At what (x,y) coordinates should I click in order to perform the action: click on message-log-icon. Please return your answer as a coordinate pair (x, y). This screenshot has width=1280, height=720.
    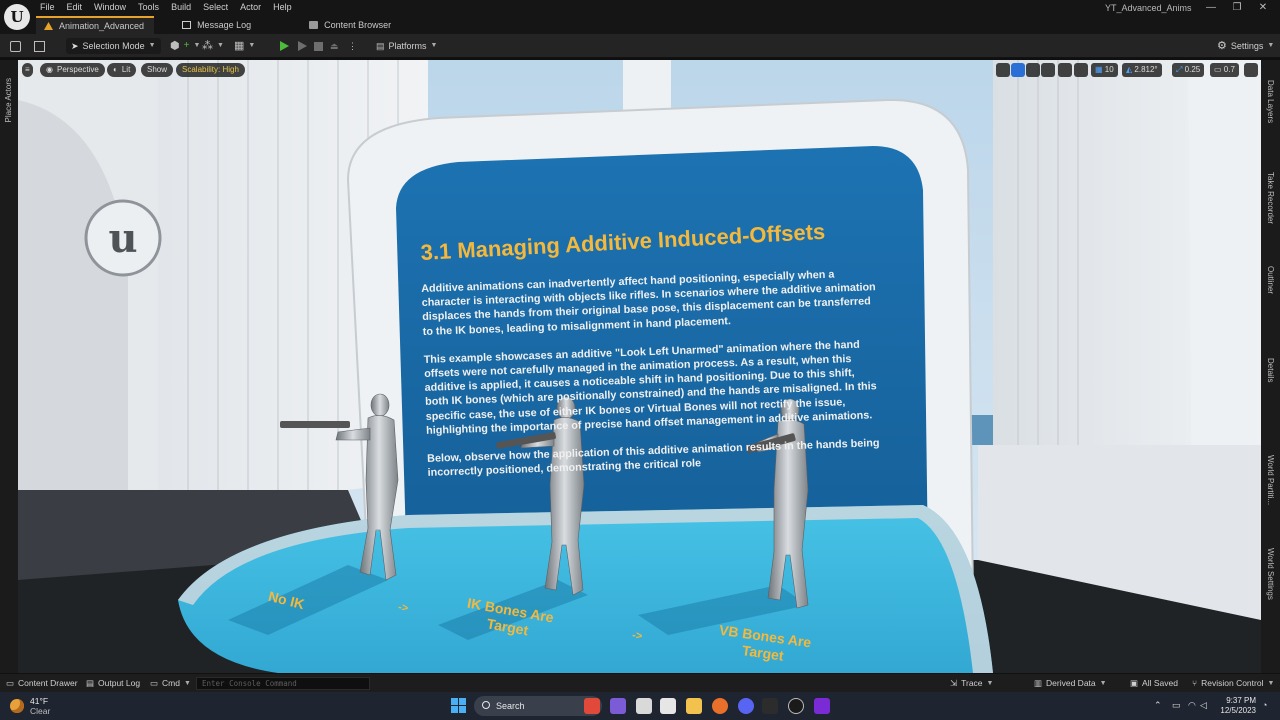
    Looking at the image, I should click on (187, 25).